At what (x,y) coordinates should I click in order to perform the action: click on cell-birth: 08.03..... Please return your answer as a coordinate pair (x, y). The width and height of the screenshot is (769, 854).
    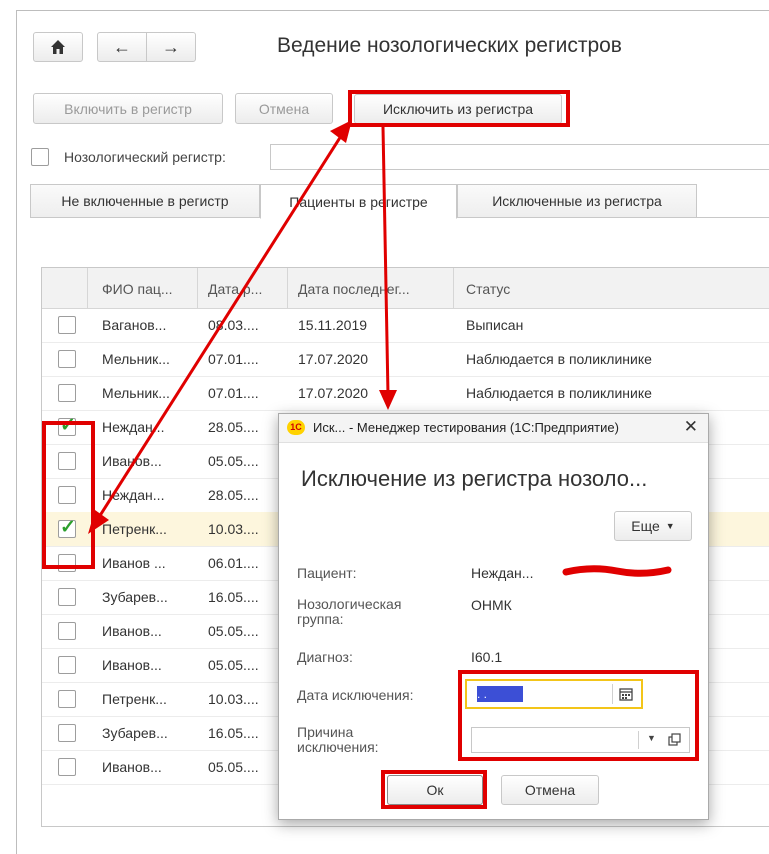
    Looking at the image, I should click on (233, 325).